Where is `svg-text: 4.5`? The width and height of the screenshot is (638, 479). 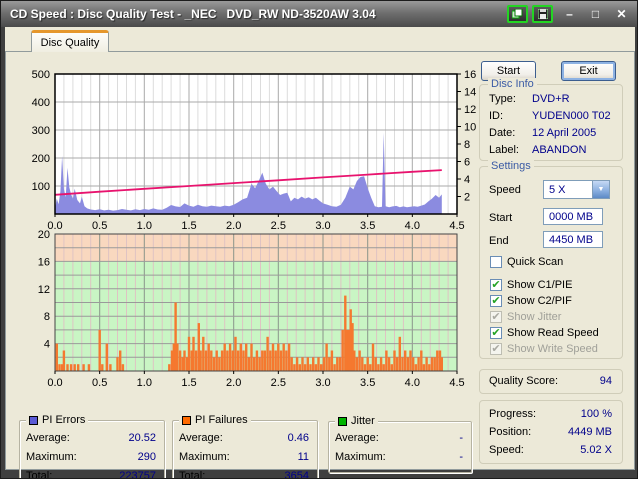
svg-text: 4.5 is located at coordinates (456, 383).